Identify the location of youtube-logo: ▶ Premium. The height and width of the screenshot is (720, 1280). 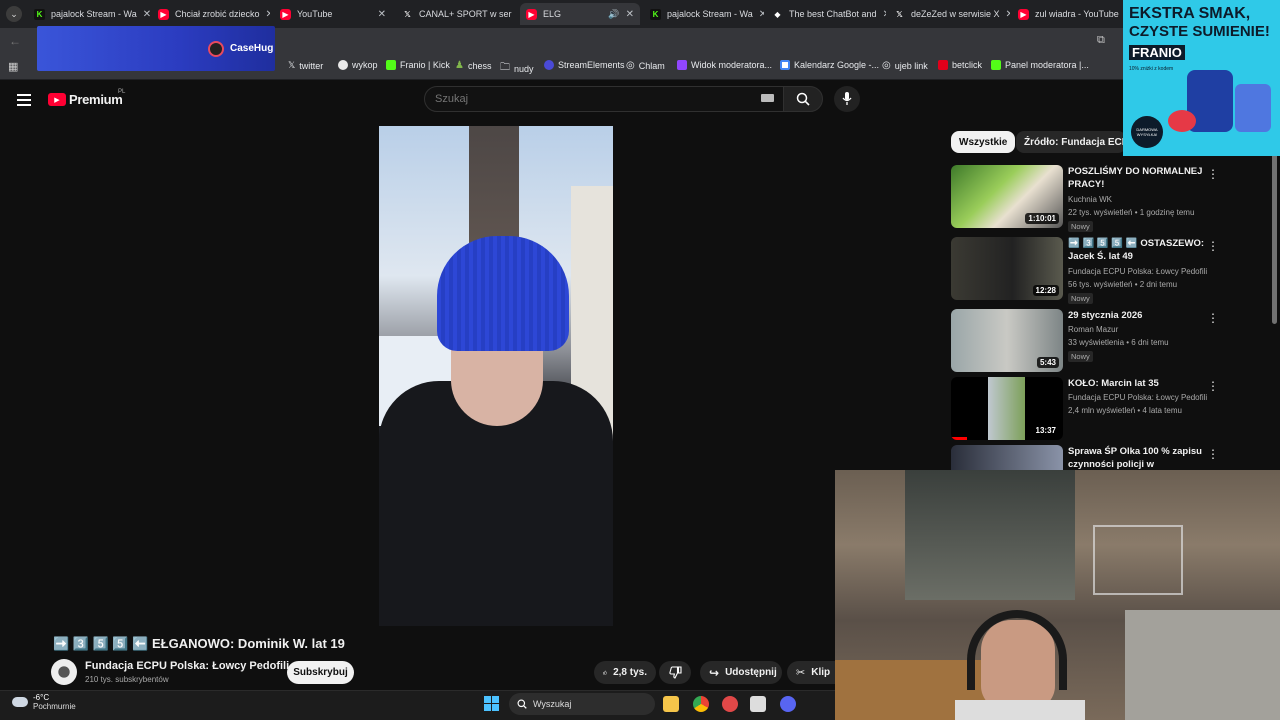
(85, 99).